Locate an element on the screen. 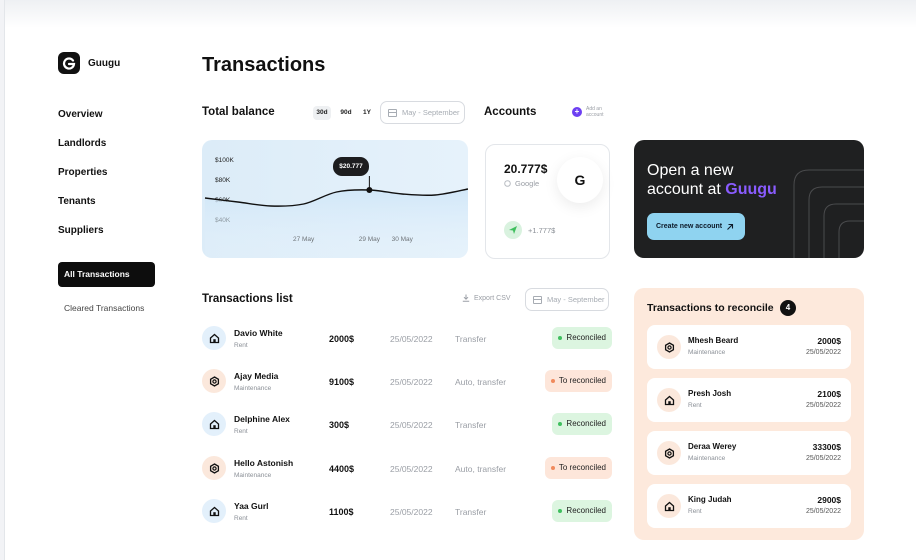 This screenshot has width=916, height=560. export-csv-label: Export CSV is located at coordinates (492, 298).